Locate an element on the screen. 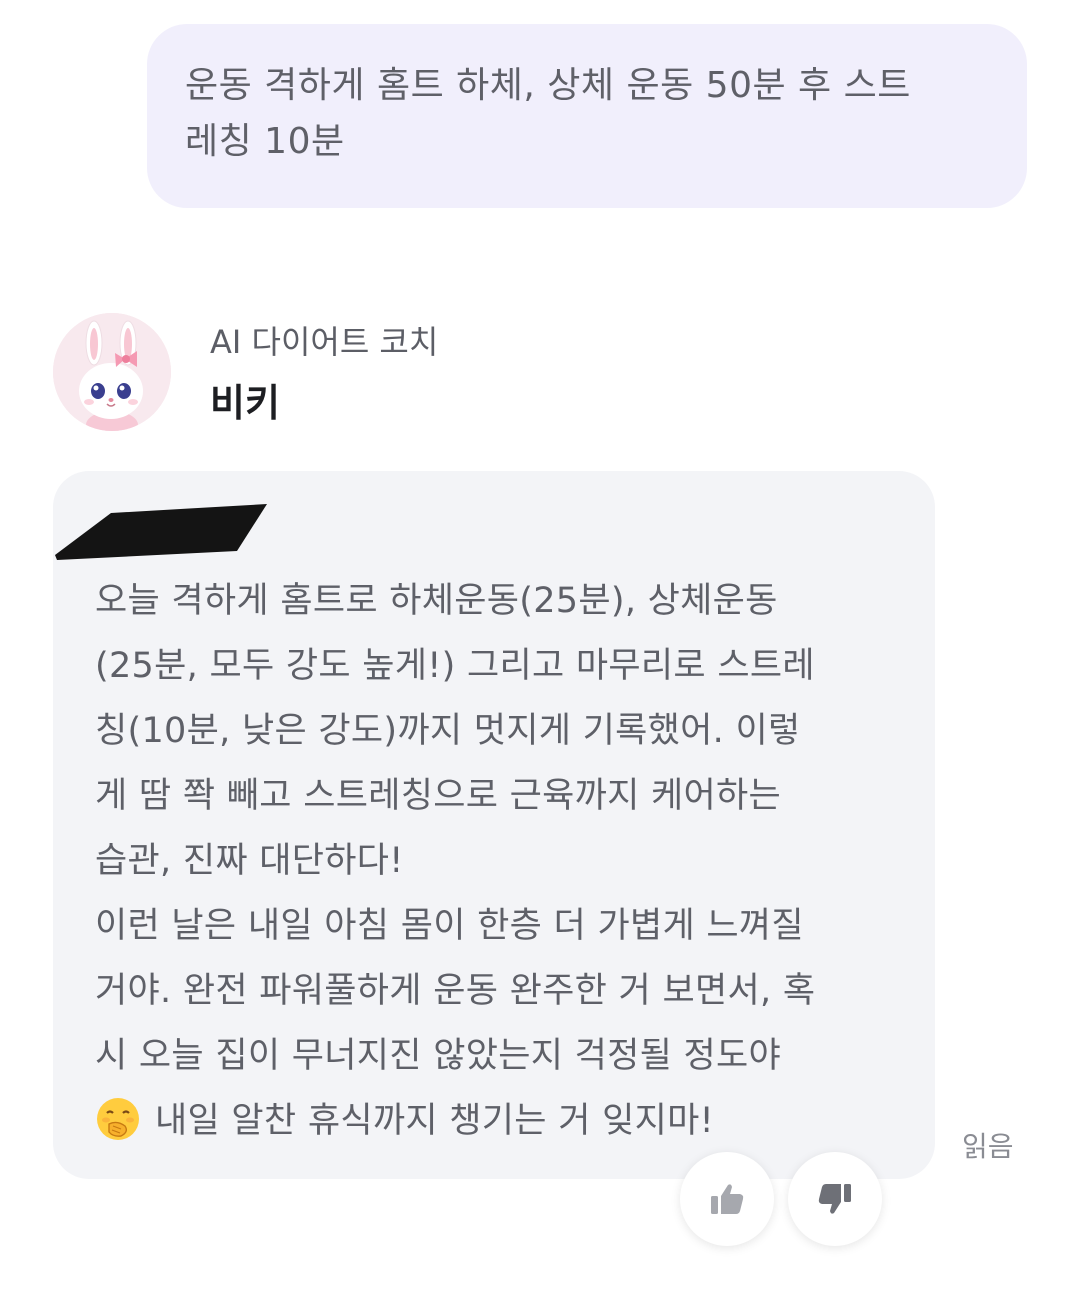  thumbs-up-icon is located at coordinates (727, 1199).